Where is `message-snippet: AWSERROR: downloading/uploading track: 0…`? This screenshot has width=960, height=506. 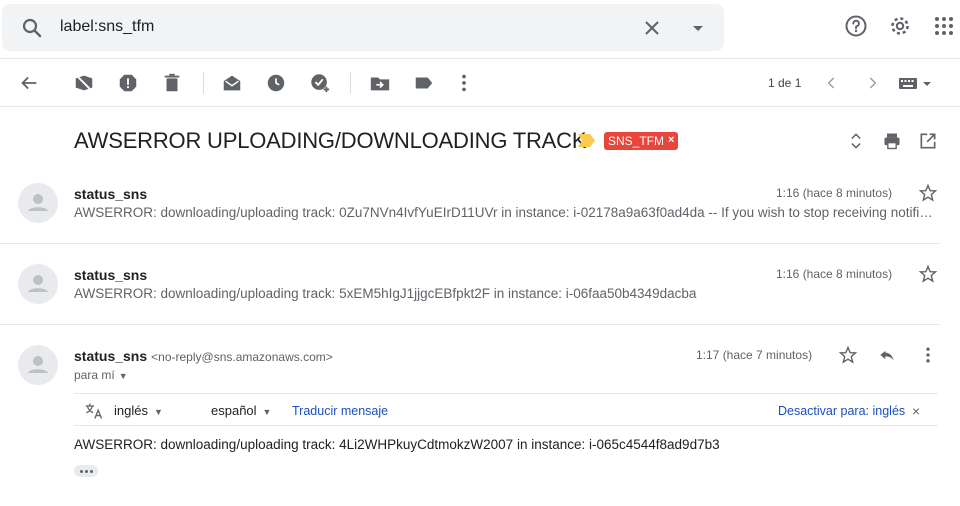 message-snippet: AWSERROR: downloading/uploading track: 0… is located at coordinates (505, 212).